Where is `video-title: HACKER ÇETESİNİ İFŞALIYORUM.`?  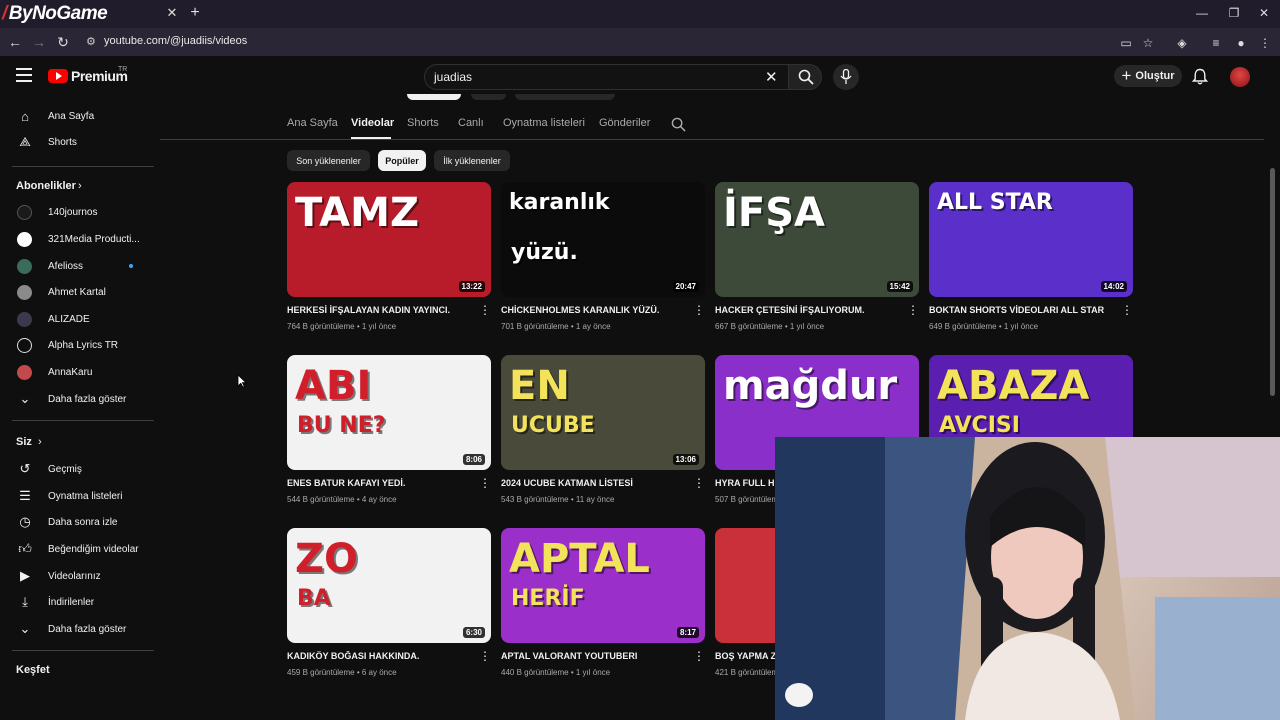 video-title: HACKER ÇETESİNİ İFŞALIYORUM. is located at coordinates (805, 310).